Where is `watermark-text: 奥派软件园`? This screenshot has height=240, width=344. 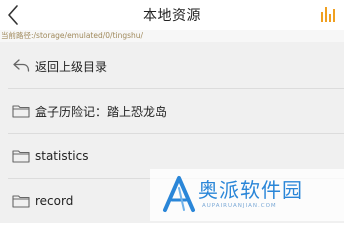
watermark-text: 奥派软件园 is located at coordinates (250, 190).